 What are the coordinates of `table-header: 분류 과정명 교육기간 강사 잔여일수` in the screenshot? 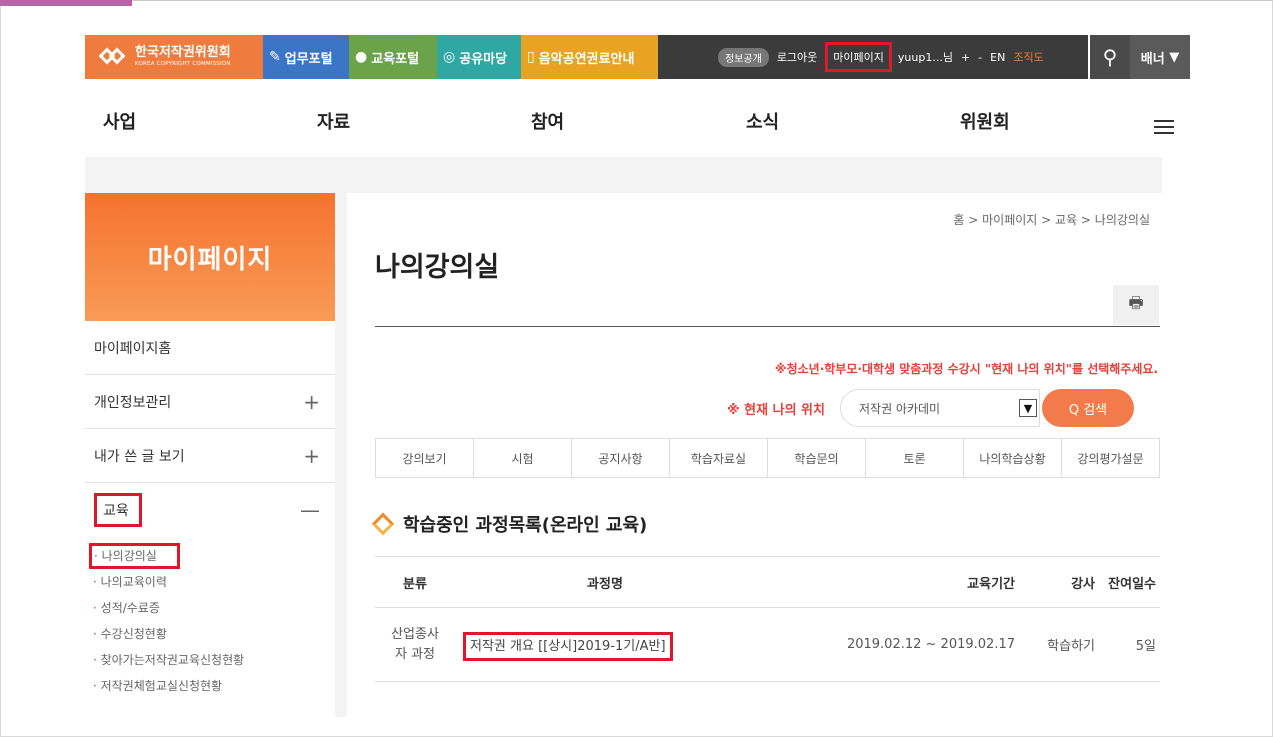 It's located at (767, 582).